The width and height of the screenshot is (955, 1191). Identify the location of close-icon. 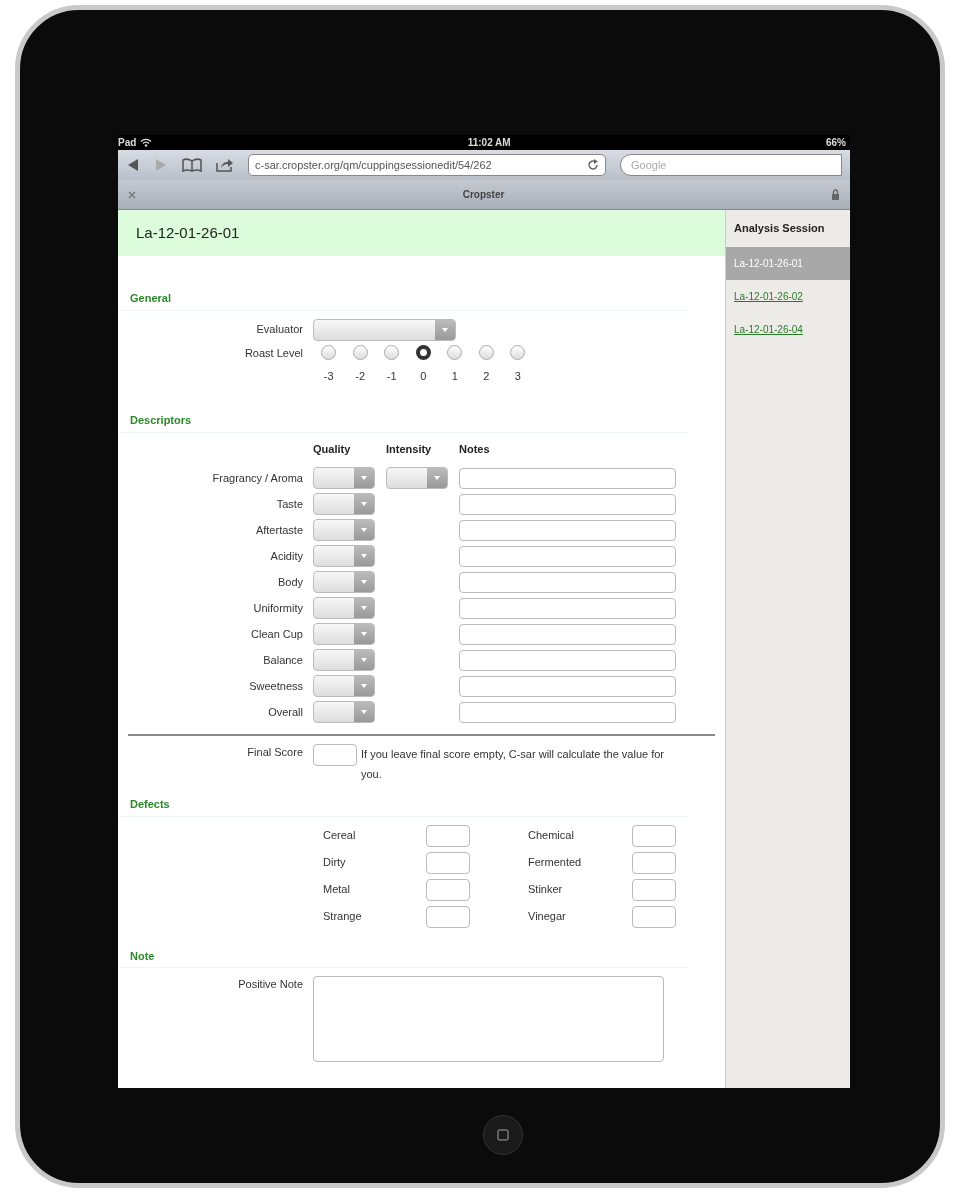
(132, 194).